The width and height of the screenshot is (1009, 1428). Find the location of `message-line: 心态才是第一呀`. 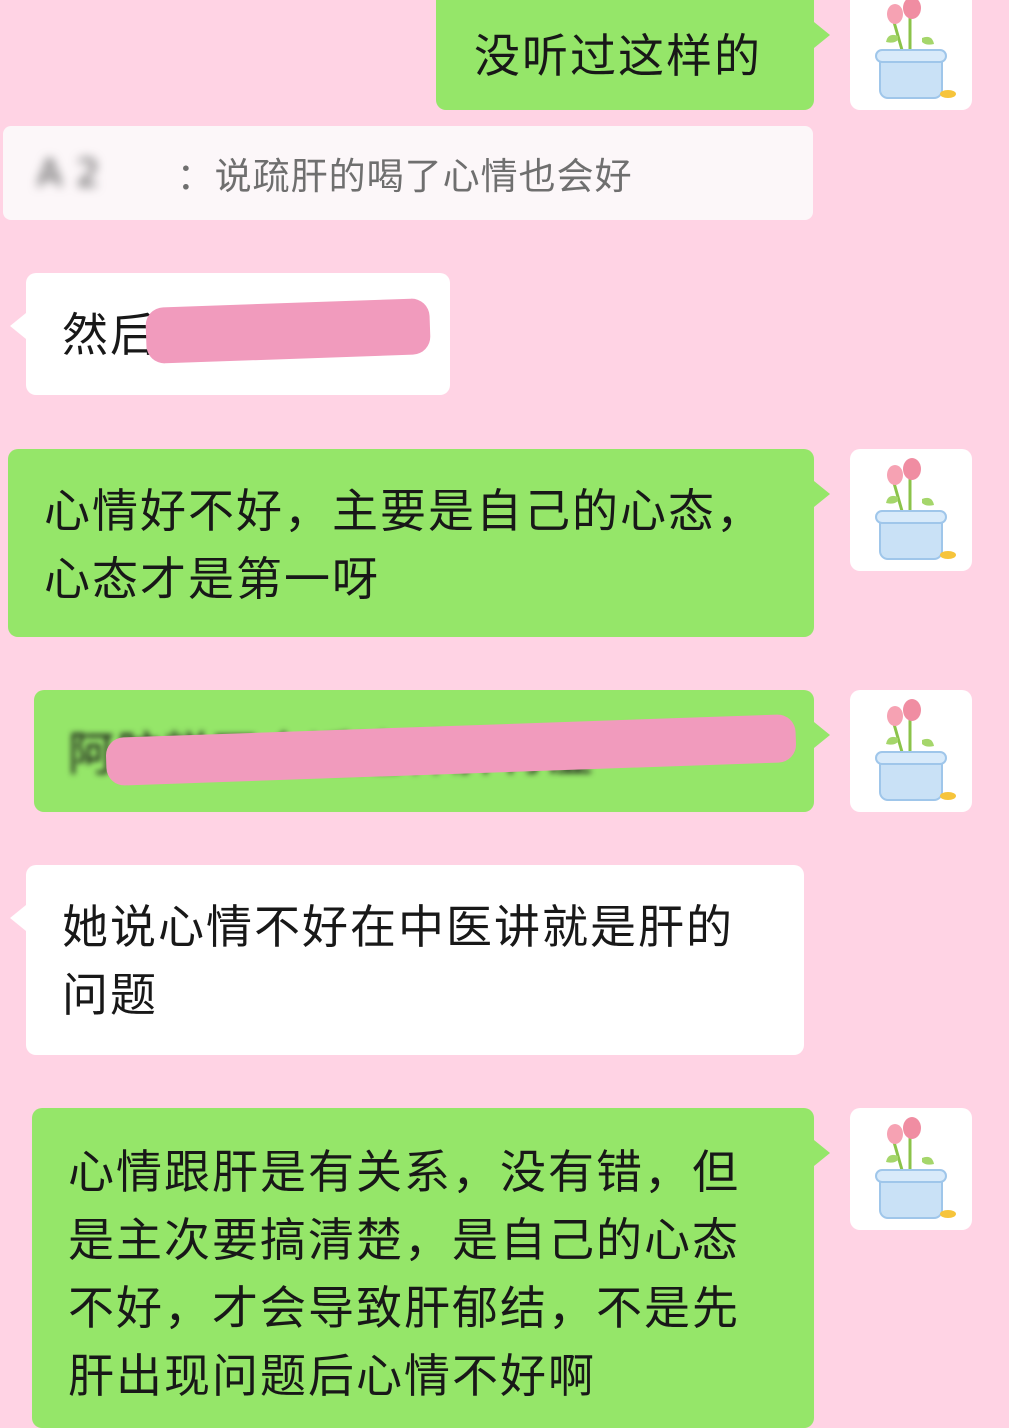

message-line: 心态才是第一呀 is located at coordinates (212, 579).